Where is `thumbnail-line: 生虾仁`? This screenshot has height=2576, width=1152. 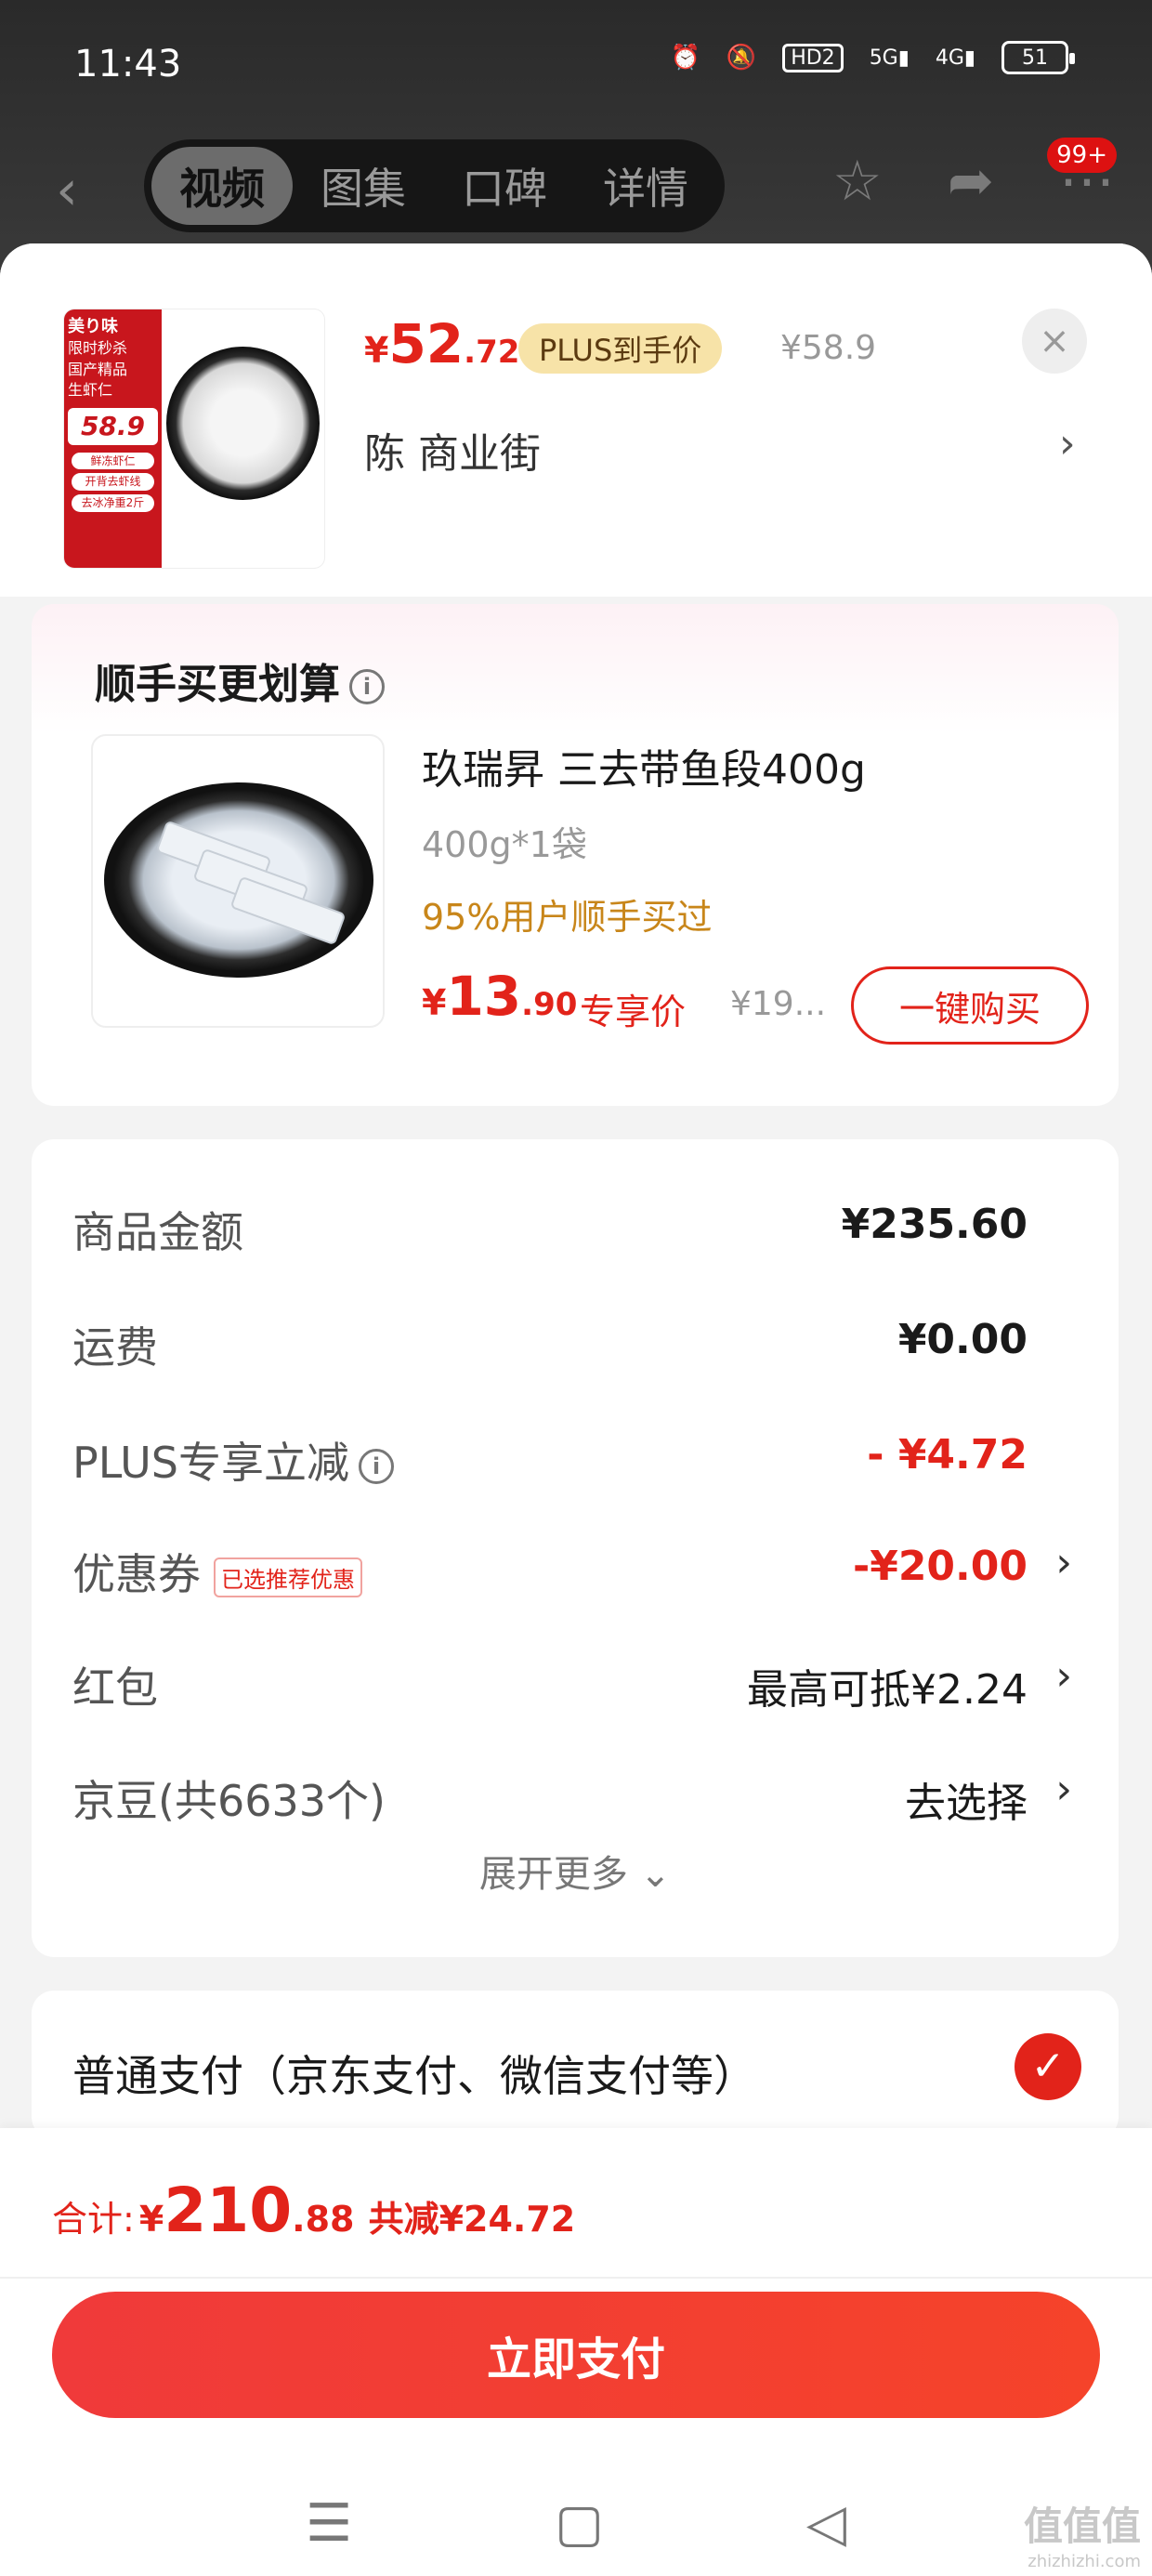
thumbnail-line: 生虾仁 is located at coordinates (90, 389).